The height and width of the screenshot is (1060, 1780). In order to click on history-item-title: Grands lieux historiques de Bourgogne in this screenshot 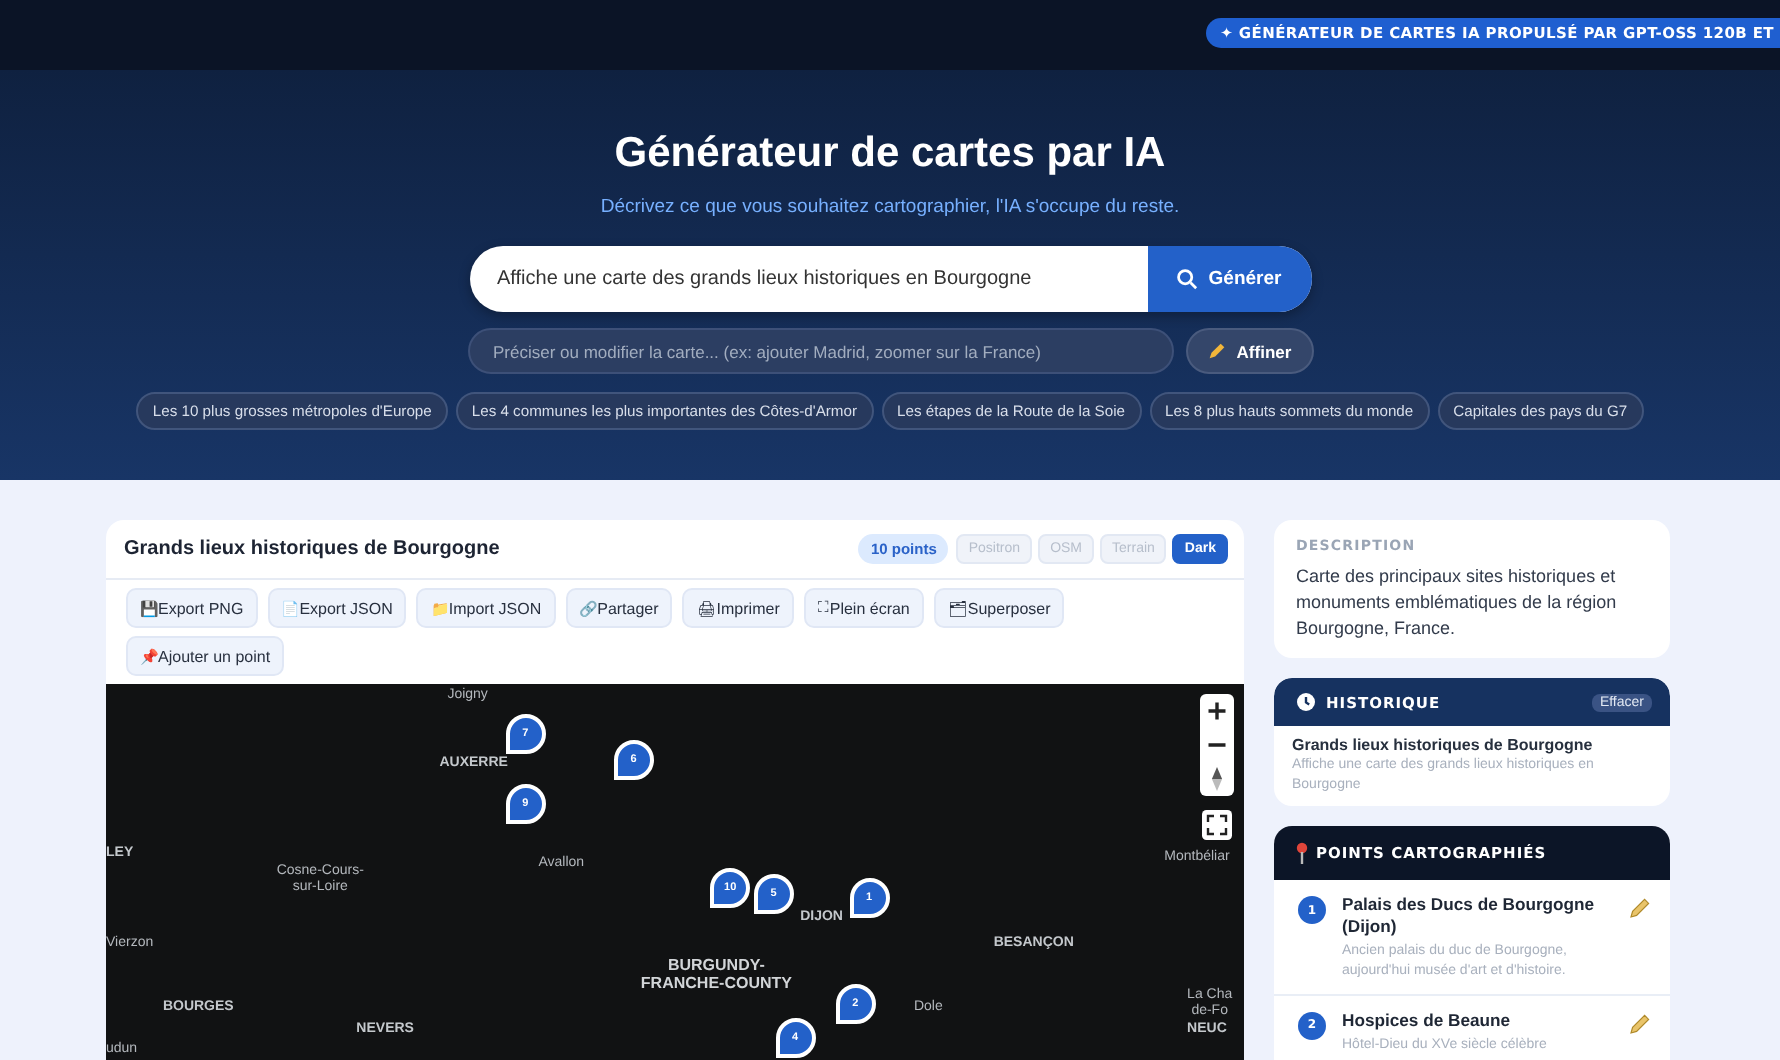, I will do `click(1443, 745)`.